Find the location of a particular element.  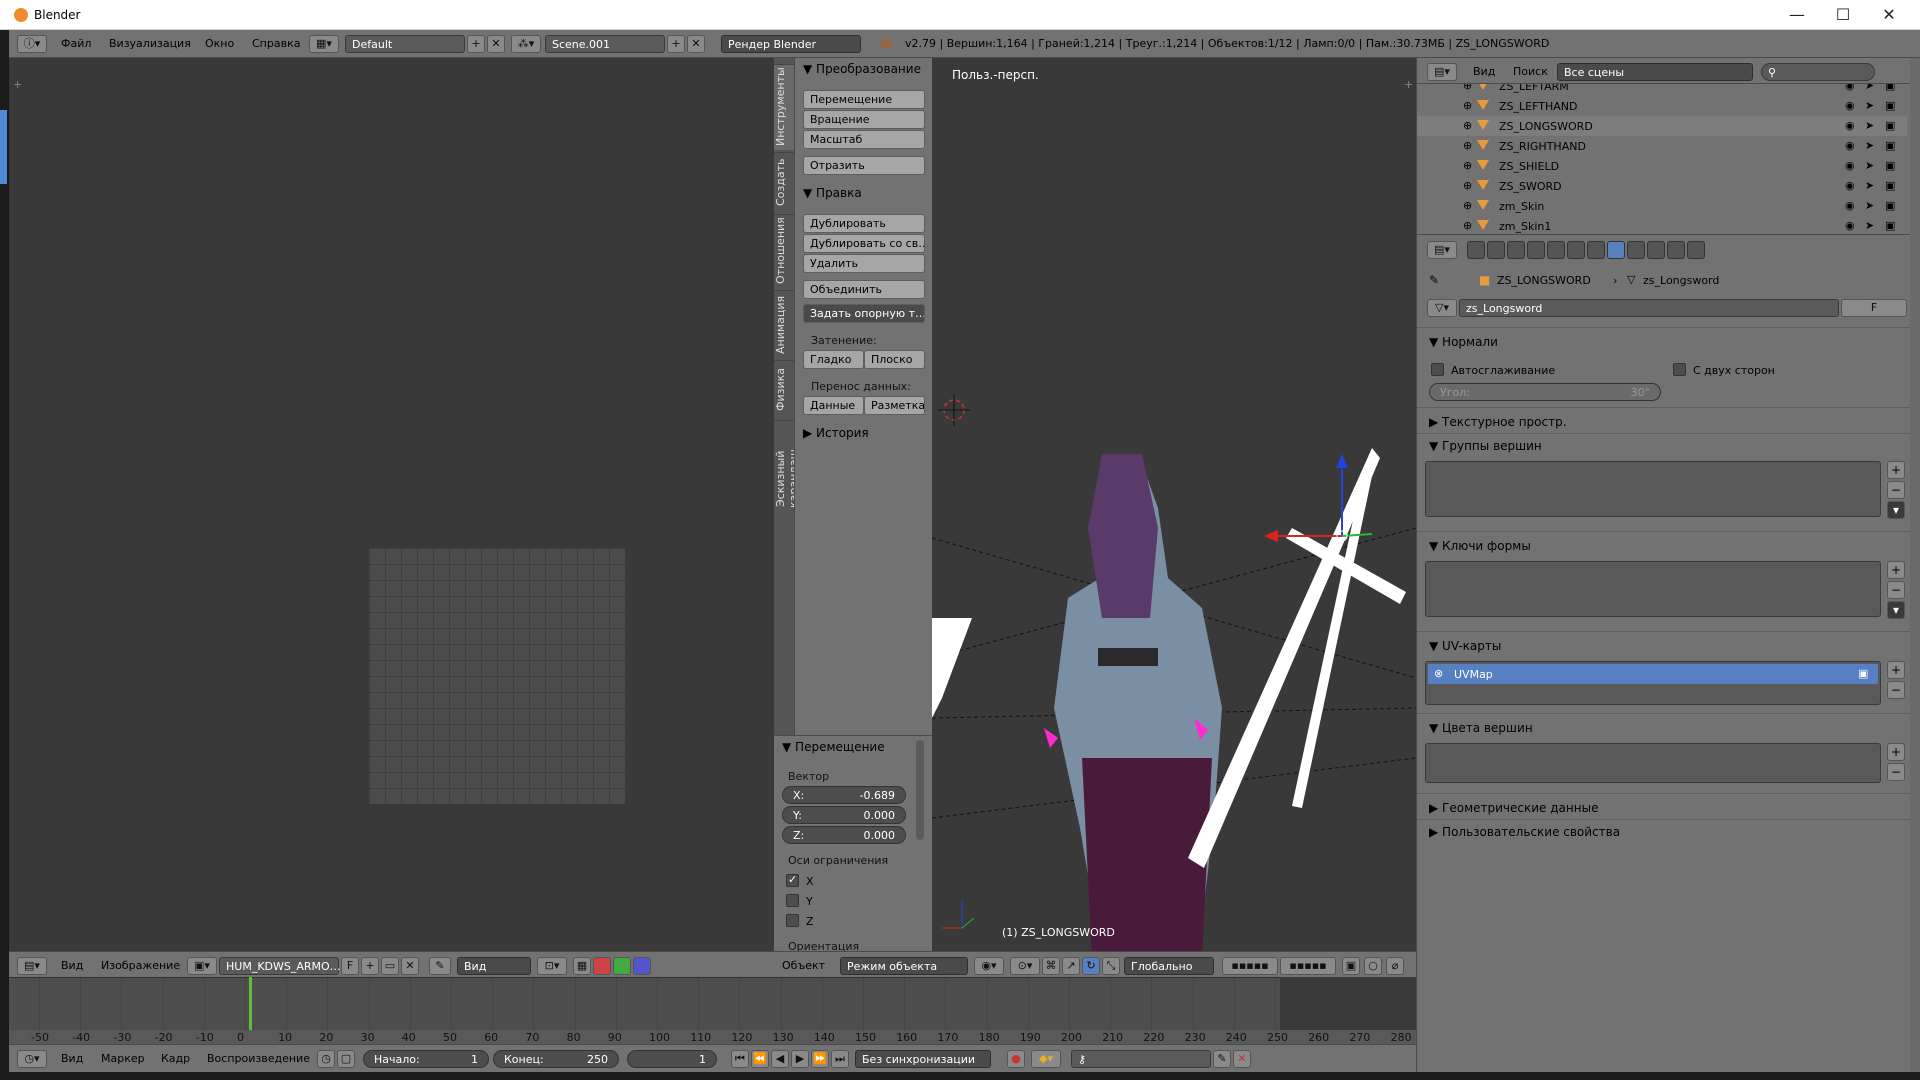

new-image-icon: + is located at coordinates (370, 966).